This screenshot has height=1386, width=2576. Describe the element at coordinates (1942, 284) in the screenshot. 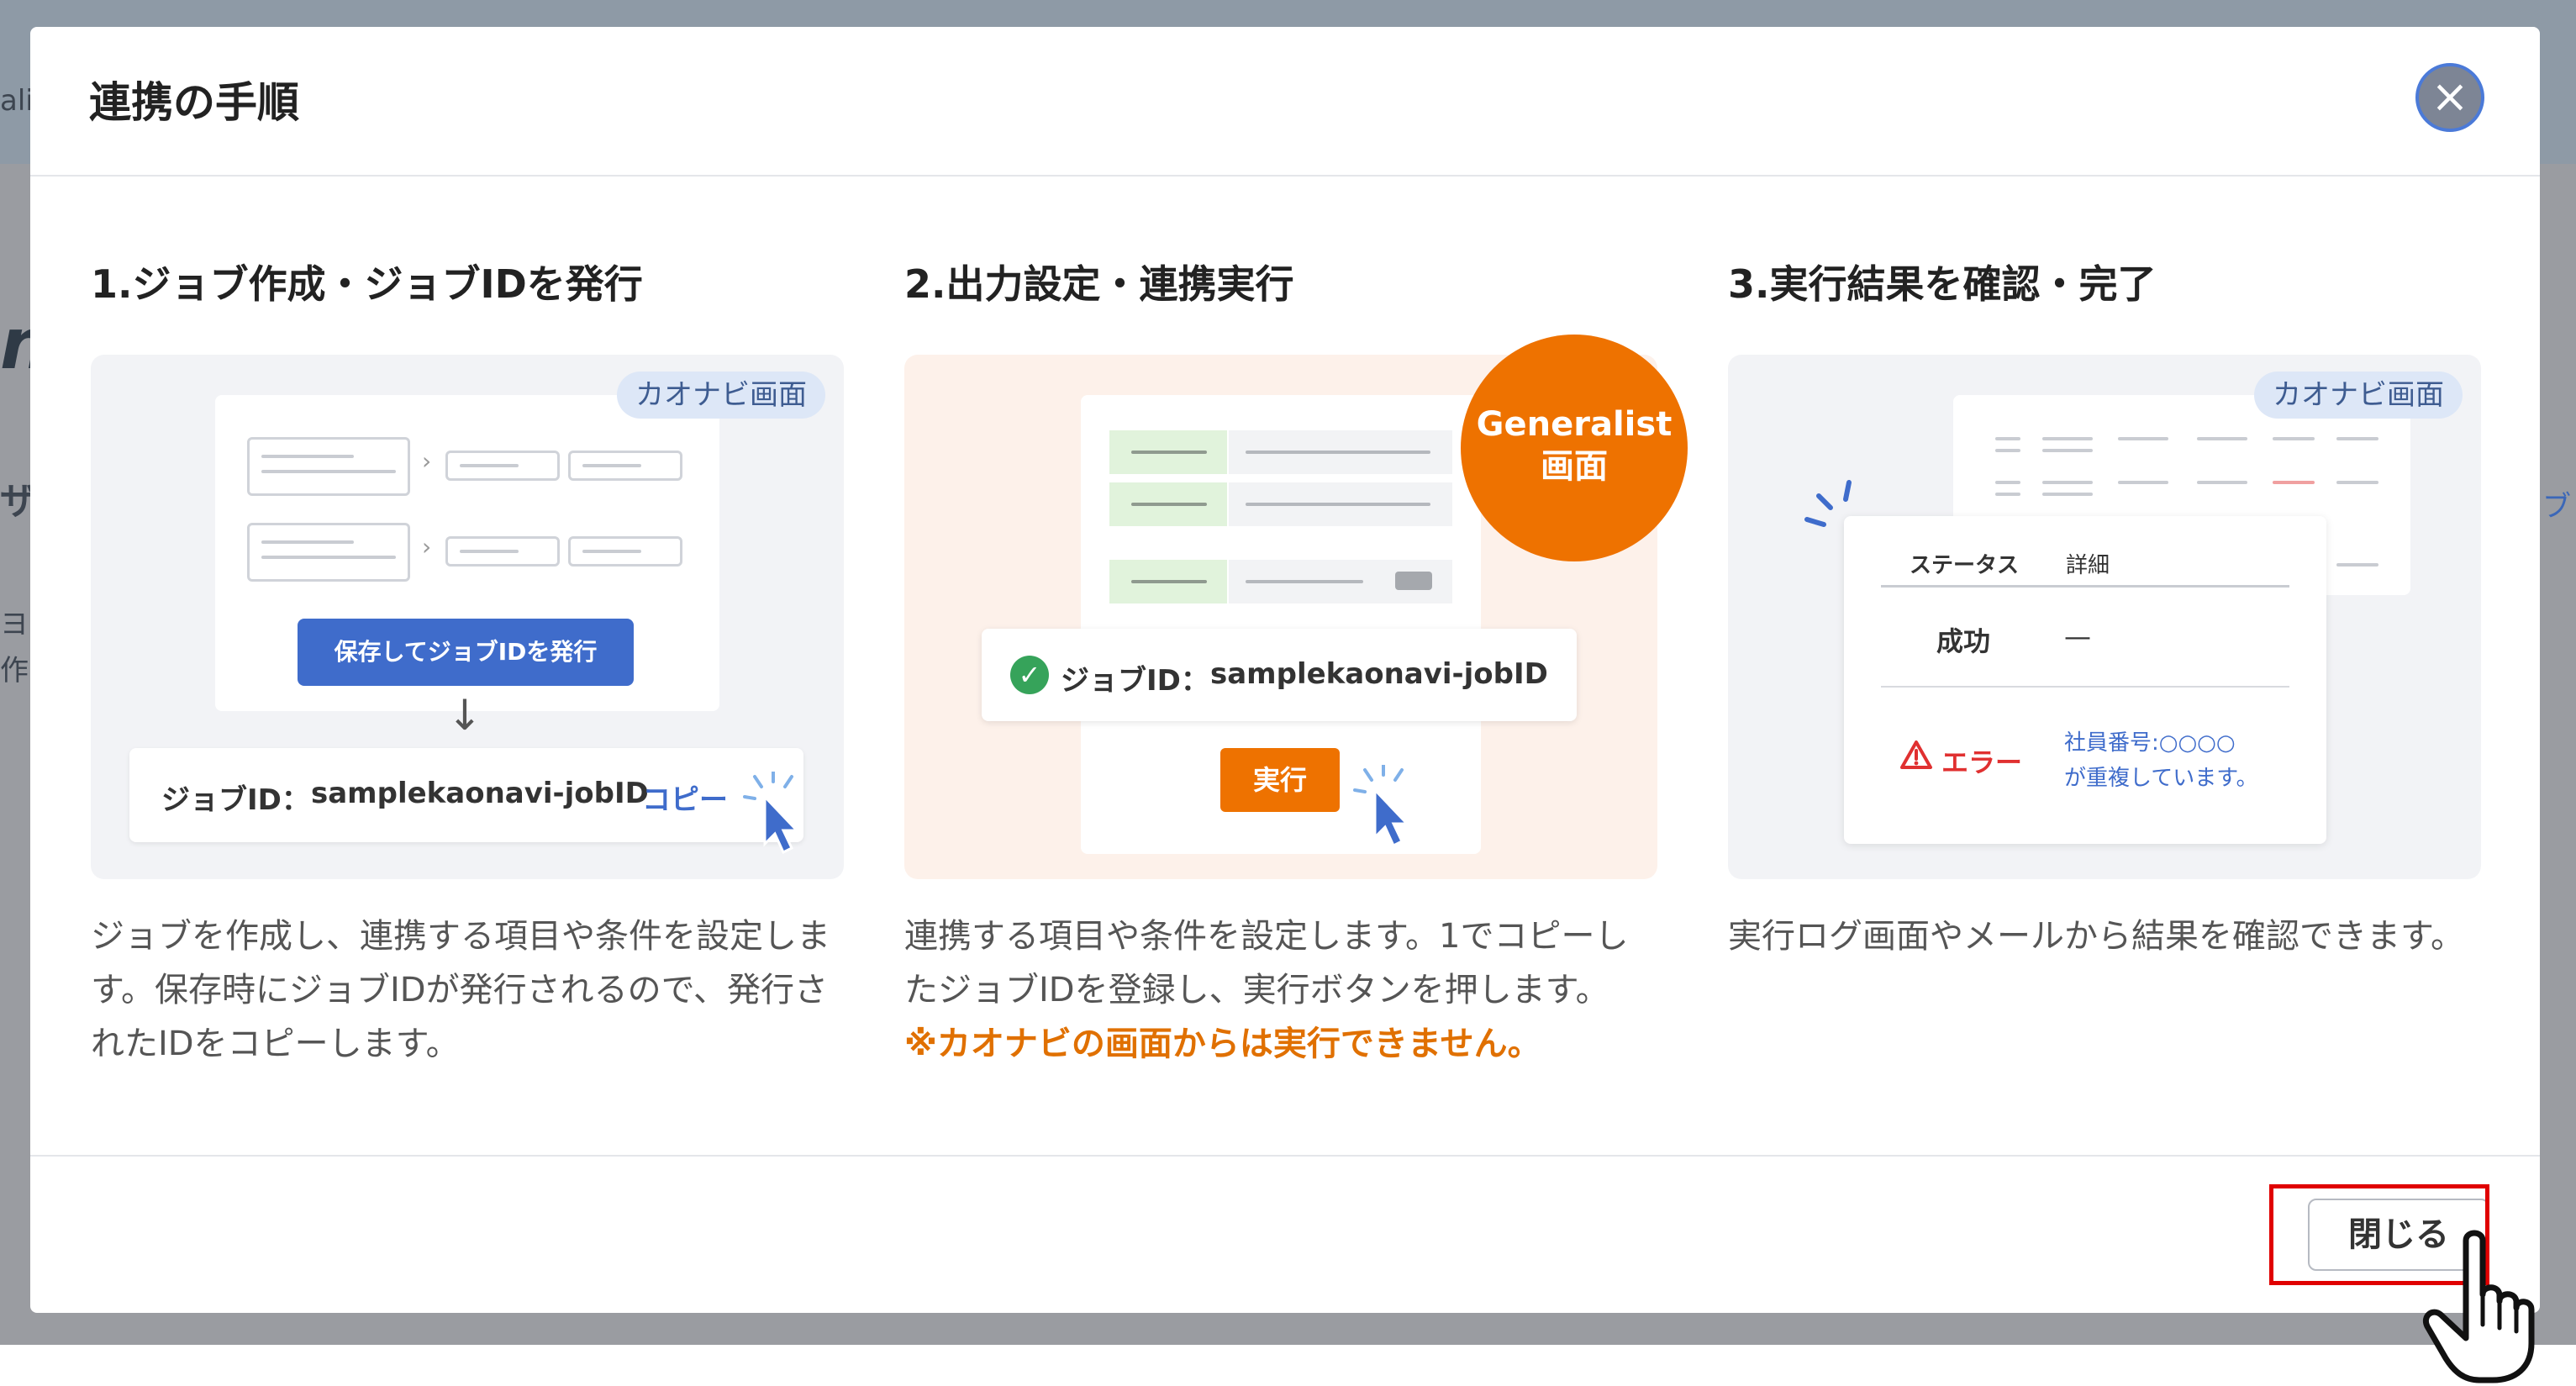

I see `step-title: 3.実行結果を確認・完了` at that location.